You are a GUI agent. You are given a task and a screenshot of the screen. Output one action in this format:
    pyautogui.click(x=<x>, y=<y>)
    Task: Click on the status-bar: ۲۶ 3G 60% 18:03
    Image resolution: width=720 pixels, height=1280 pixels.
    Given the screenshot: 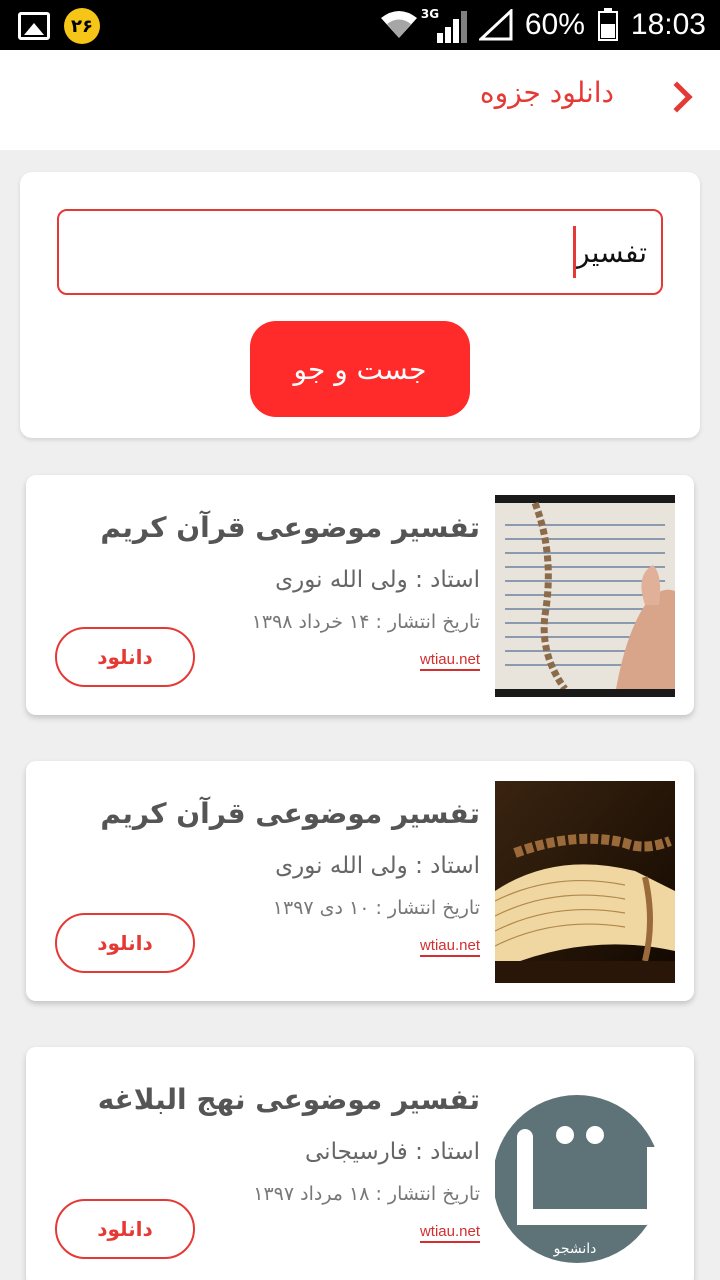 What is the action you would take?
    pyautogui.click(x=360, y=25)
    